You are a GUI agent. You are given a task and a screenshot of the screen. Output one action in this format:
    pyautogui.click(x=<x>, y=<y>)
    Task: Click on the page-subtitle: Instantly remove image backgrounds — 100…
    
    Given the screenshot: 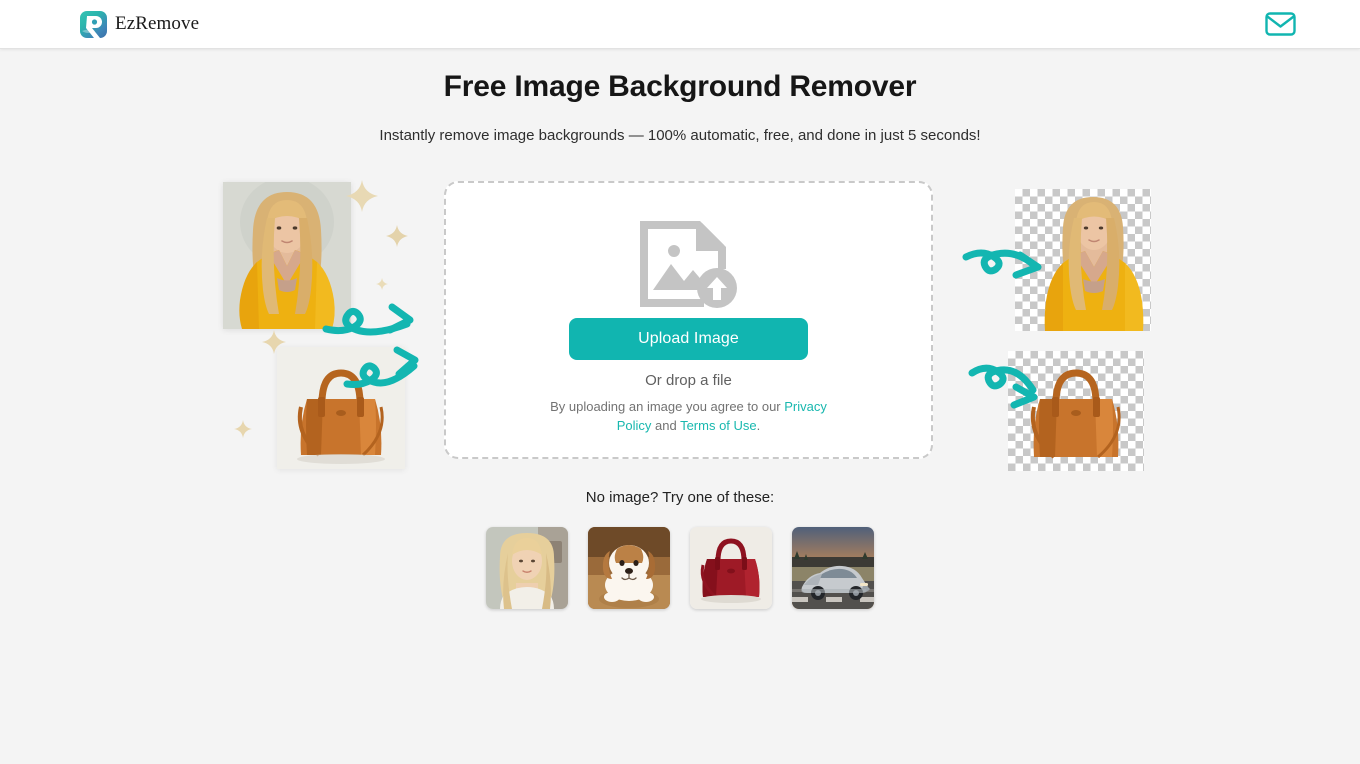 What is the action you would take?
    pyautogui.click(x=680, y=135)
    